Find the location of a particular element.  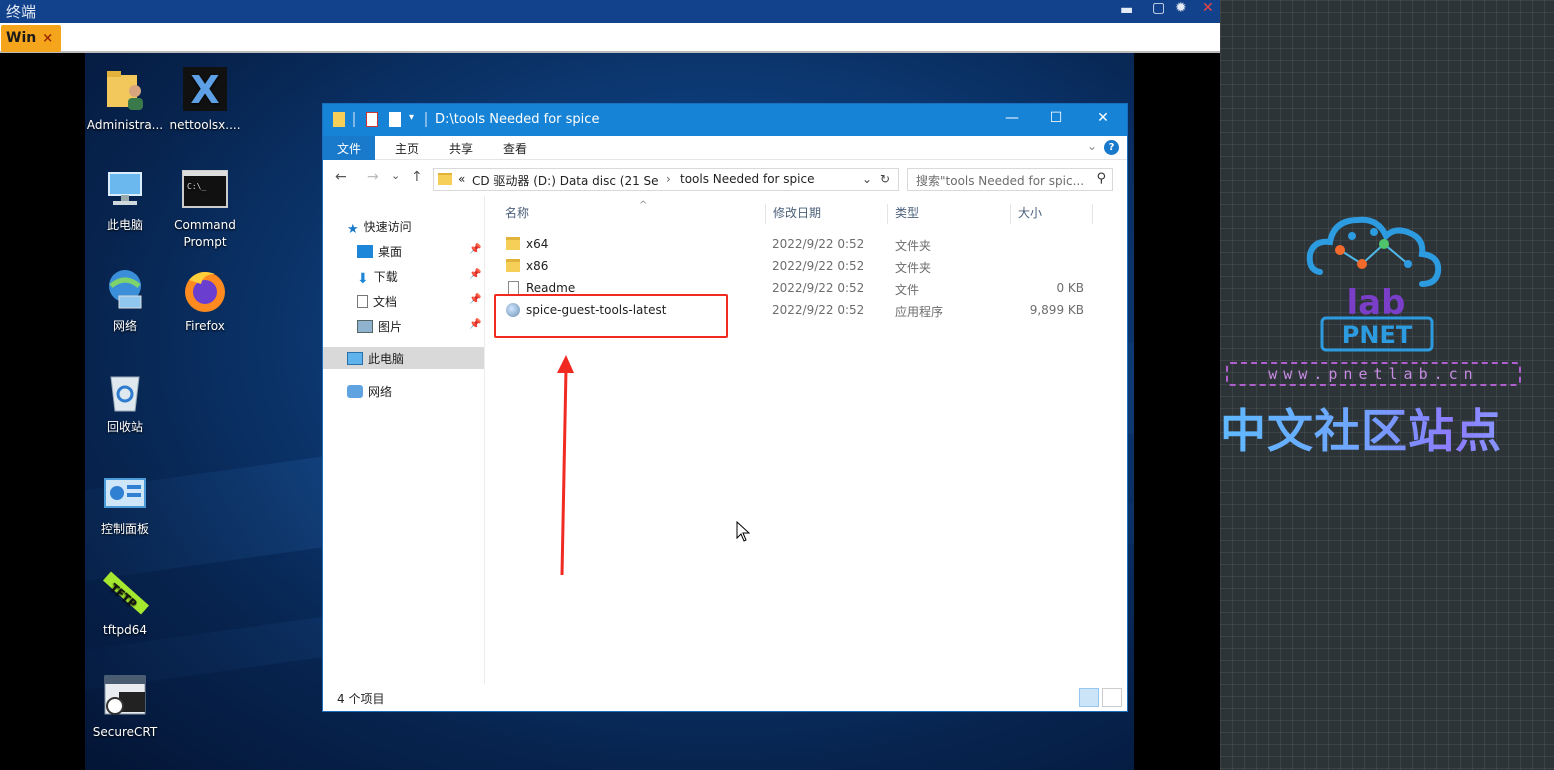

minimize-icon: ▬ is located at coordinates (1126, 10).